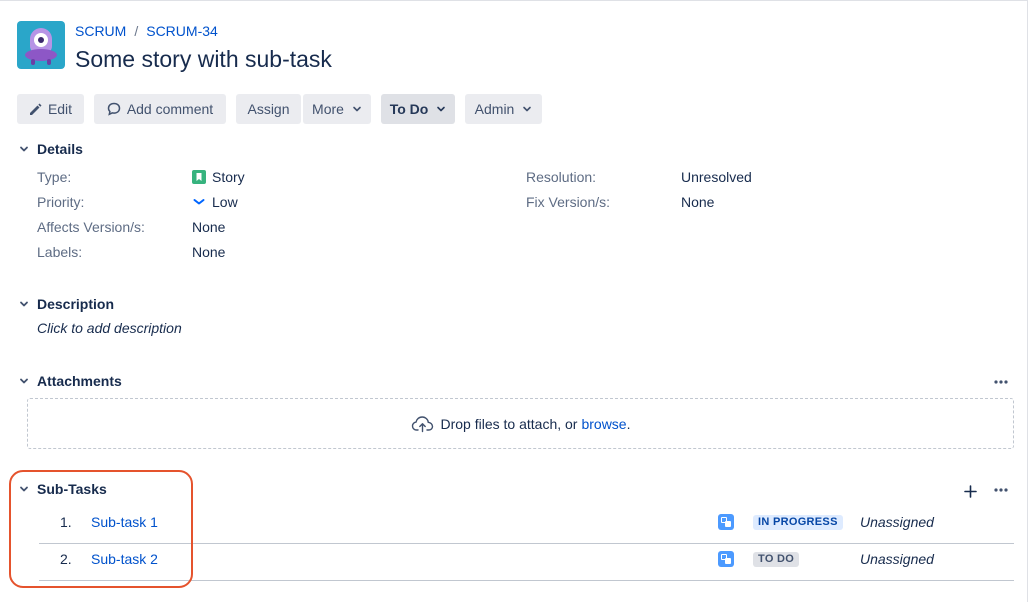 The width and height of the screenshot is (1028, 602). I want to click on subtask-number: 2., so click(66, 559).